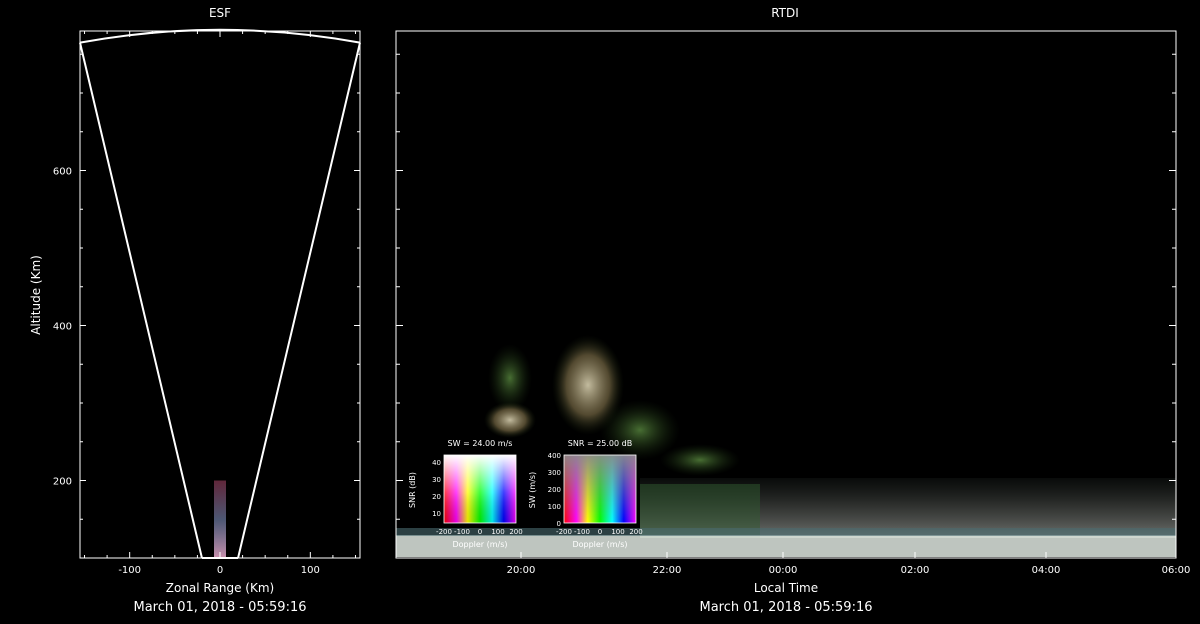 The width and height of the screenshot is (1200, 624). What do you see at coordinates (62, 327) in the screenshot?
I see `esf-y-tick-label: 400` at bounding box center [62, 327].